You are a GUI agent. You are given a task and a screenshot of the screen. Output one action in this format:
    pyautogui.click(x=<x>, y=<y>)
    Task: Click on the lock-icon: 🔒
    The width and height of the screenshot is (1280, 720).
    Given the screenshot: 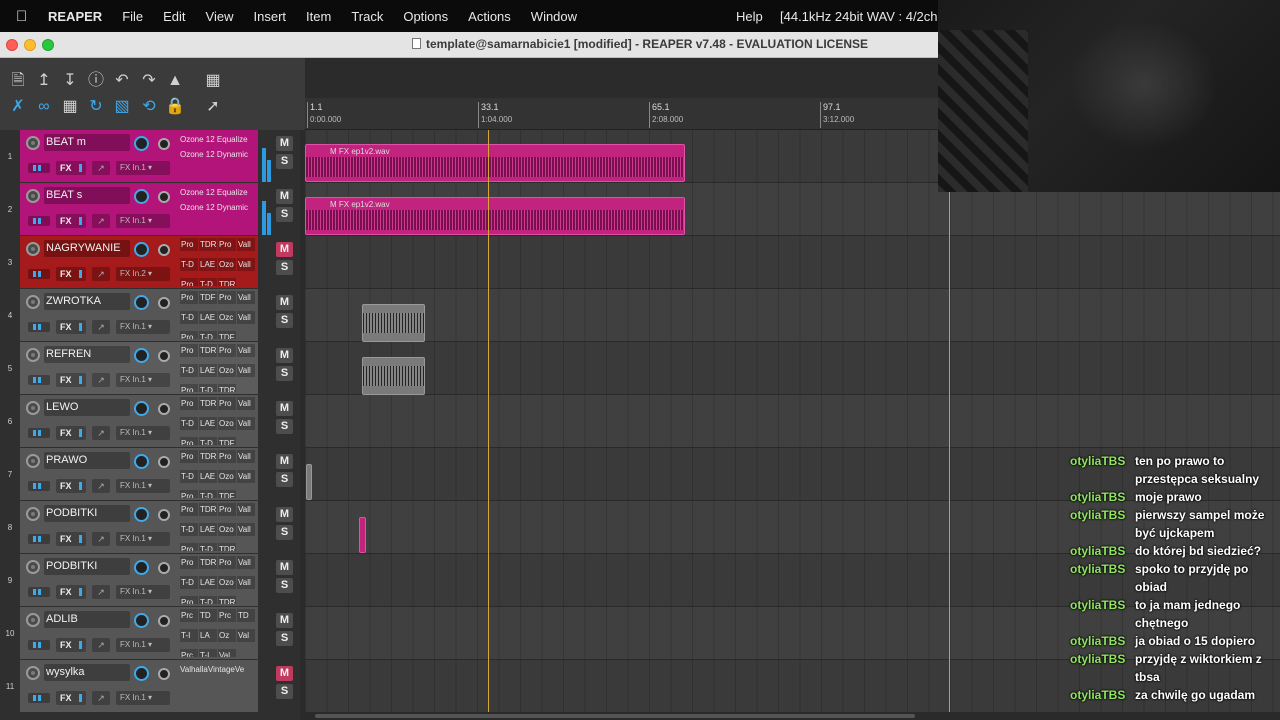 What is the action you would take?
    pyautogui.click(x=175, y=107)
    